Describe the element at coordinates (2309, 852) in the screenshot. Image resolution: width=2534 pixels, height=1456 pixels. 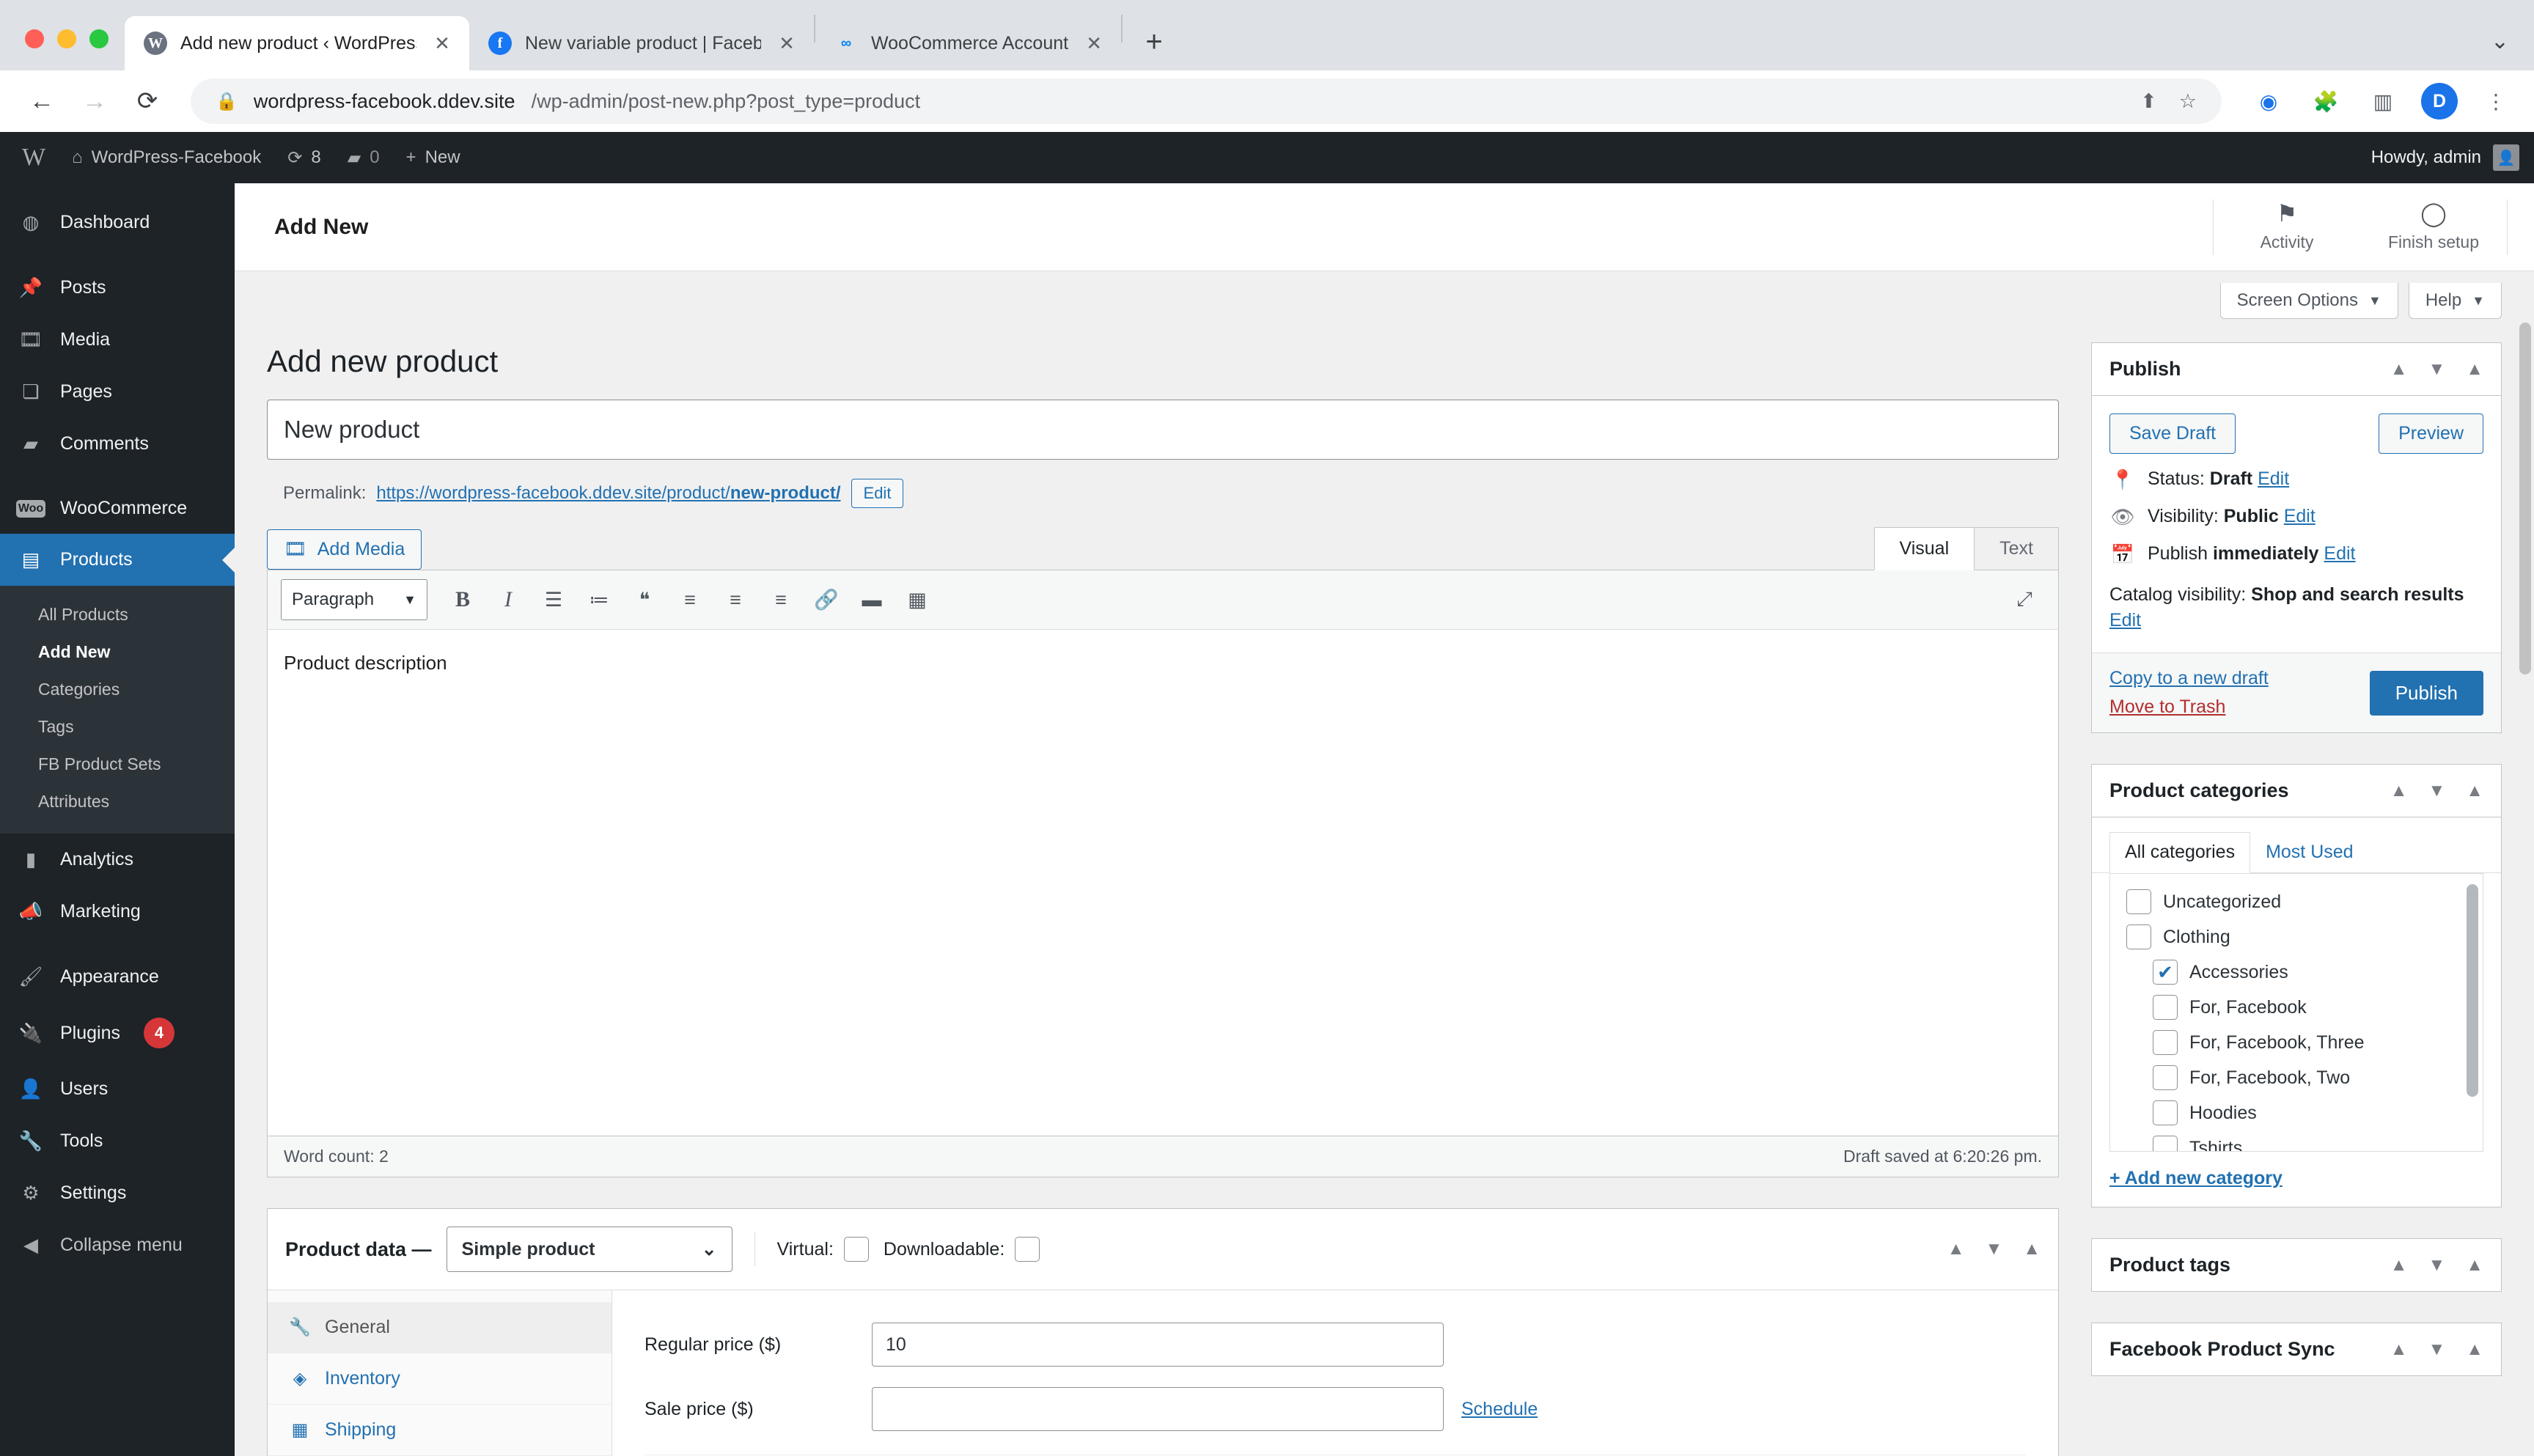
I see `tab-most-used: Most Used` at that location.